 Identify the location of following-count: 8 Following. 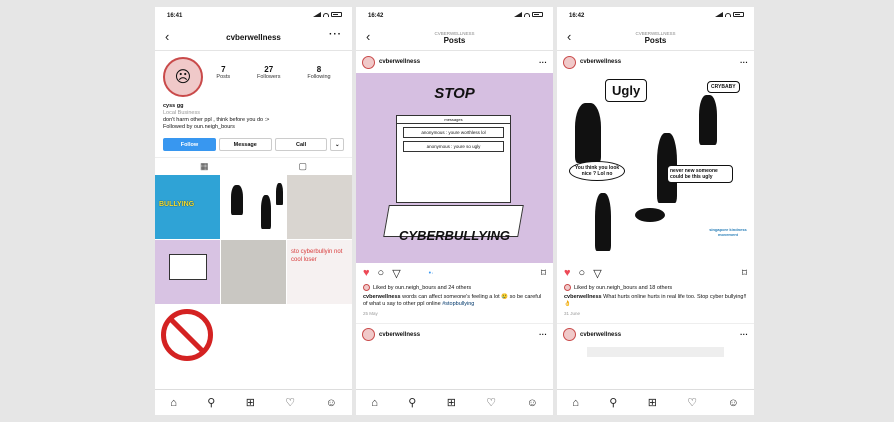
(318, 82).